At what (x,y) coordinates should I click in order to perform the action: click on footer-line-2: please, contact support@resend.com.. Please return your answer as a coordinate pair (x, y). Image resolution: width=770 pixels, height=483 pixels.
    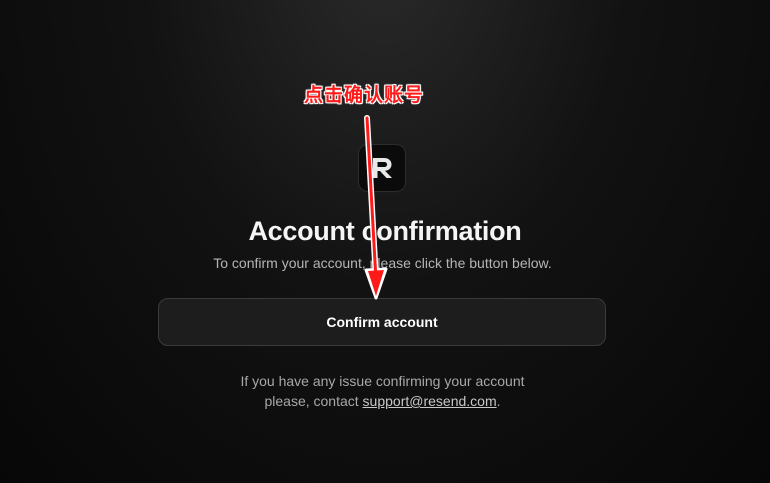
    Looking at the image, I should click on (382, 401).